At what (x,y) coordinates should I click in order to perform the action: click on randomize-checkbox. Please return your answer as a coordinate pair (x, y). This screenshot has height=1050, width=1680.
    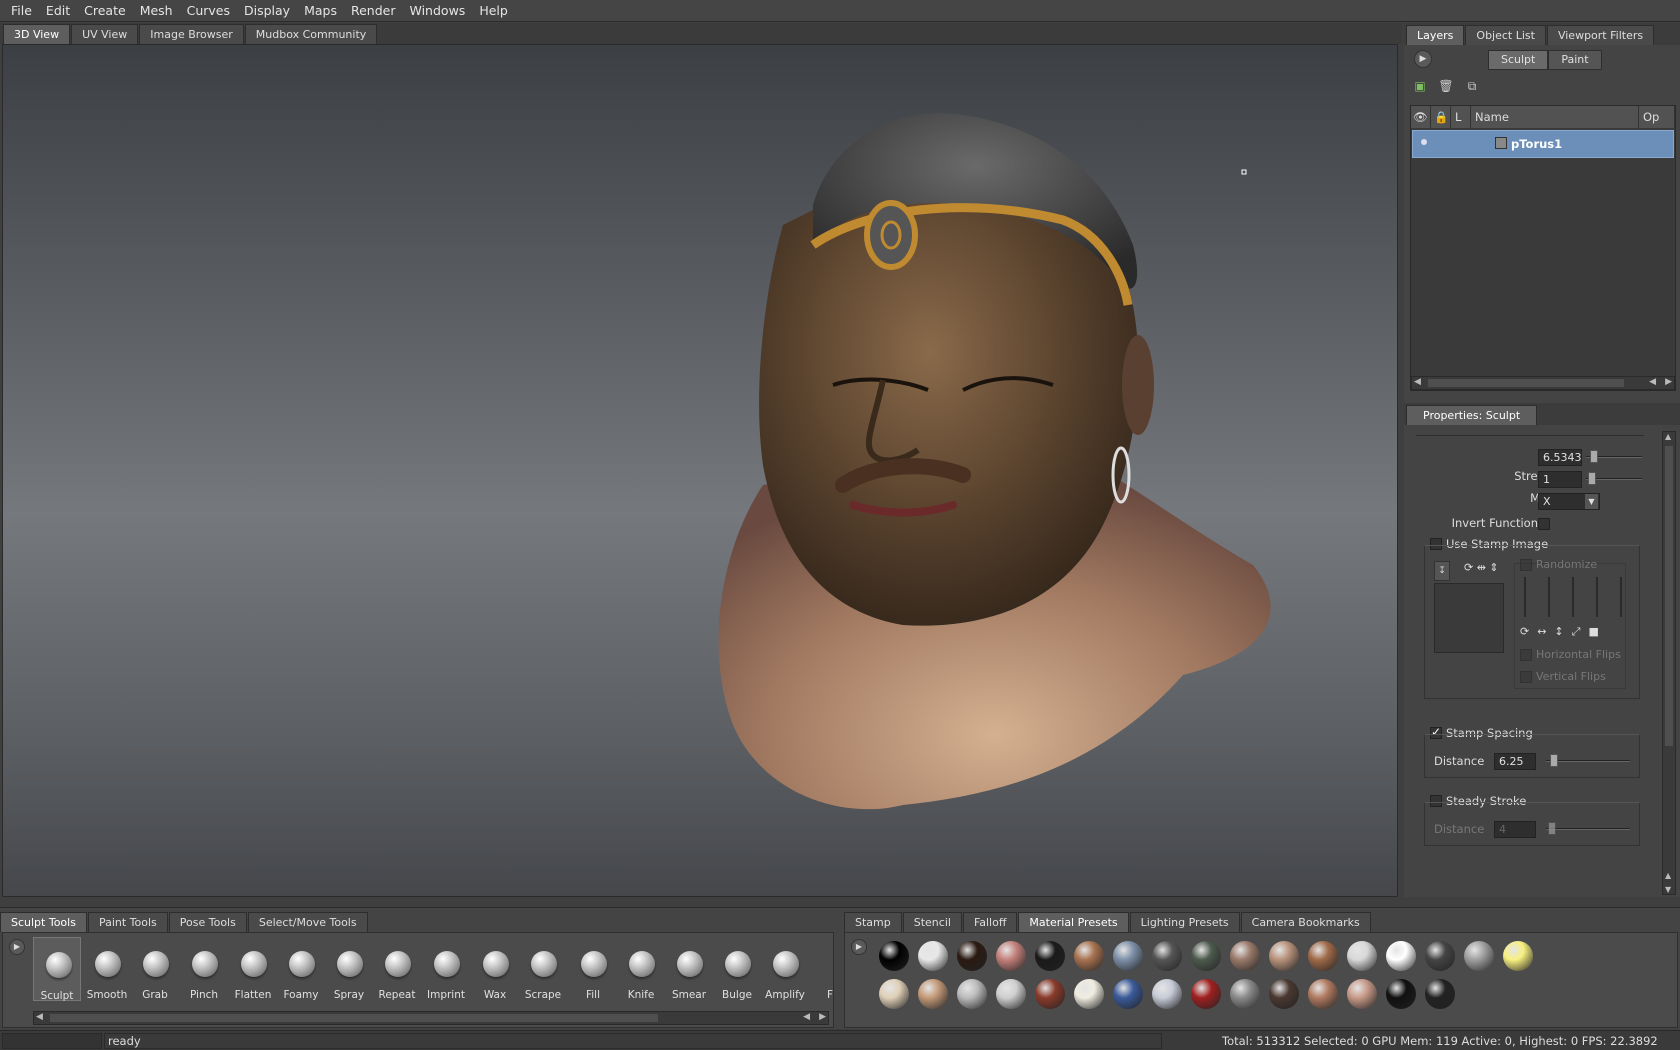
    Looking at the image, I should click on (1526, 565).